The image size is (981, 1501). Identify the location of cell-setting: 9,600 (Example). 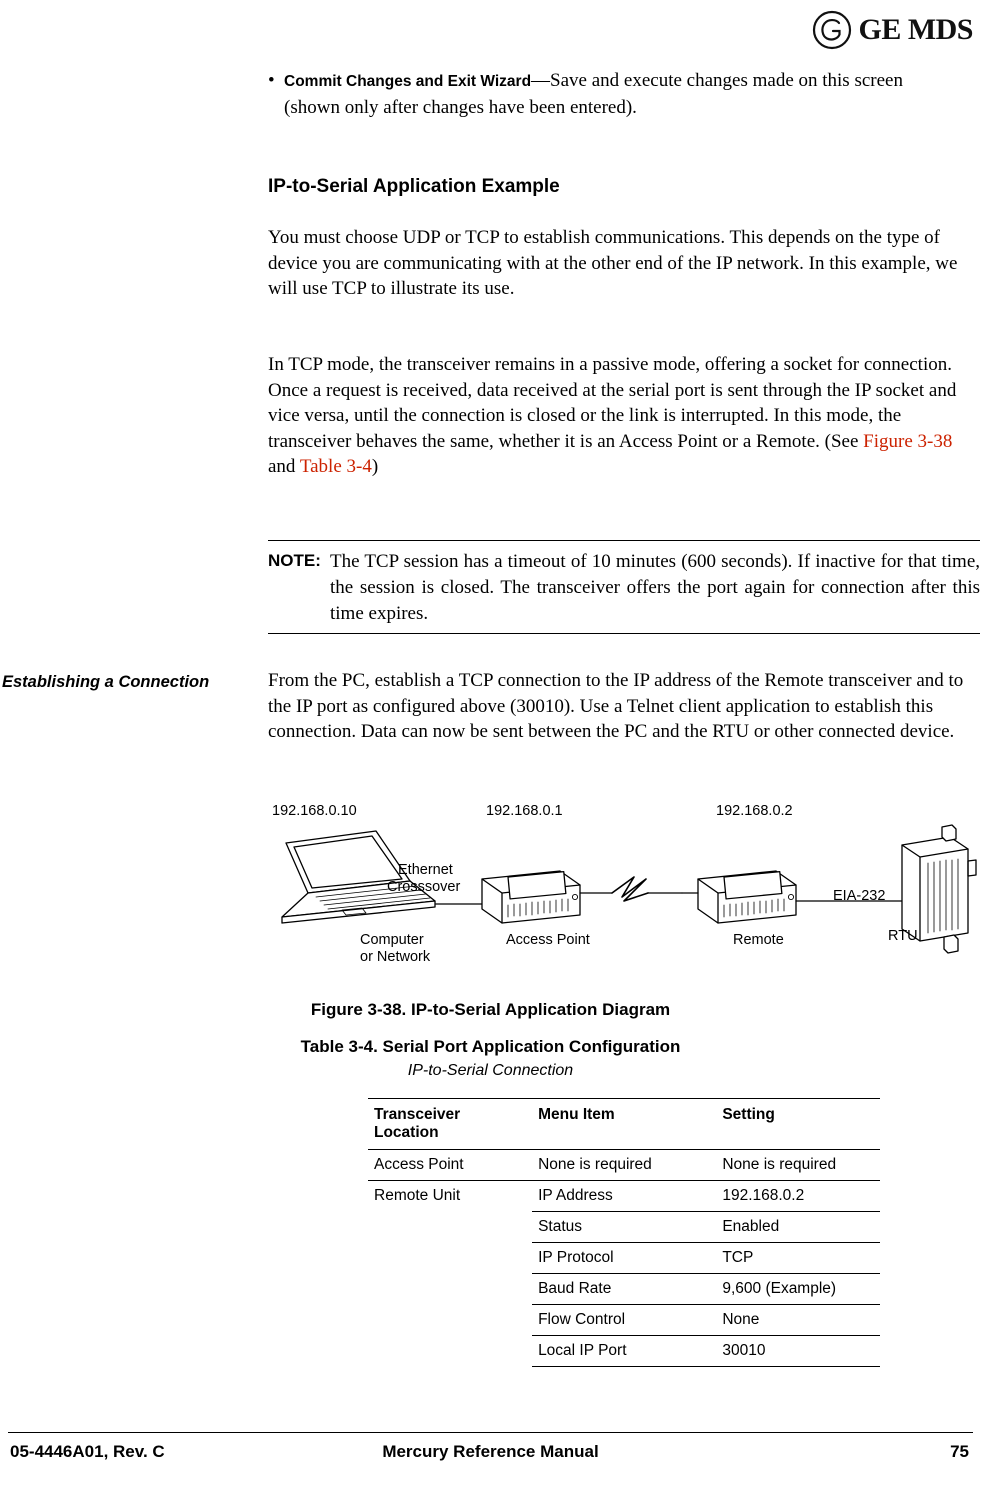
(798, 1289).